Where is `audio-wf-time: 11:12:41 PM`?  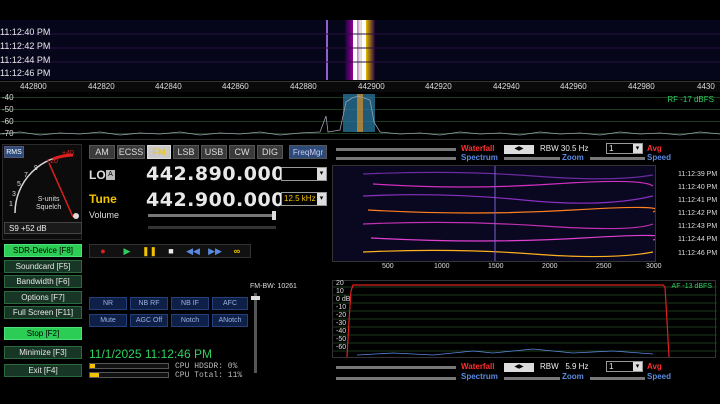
audio-wf-time: 11:12:41 PM is located at coordinates (698, 200).